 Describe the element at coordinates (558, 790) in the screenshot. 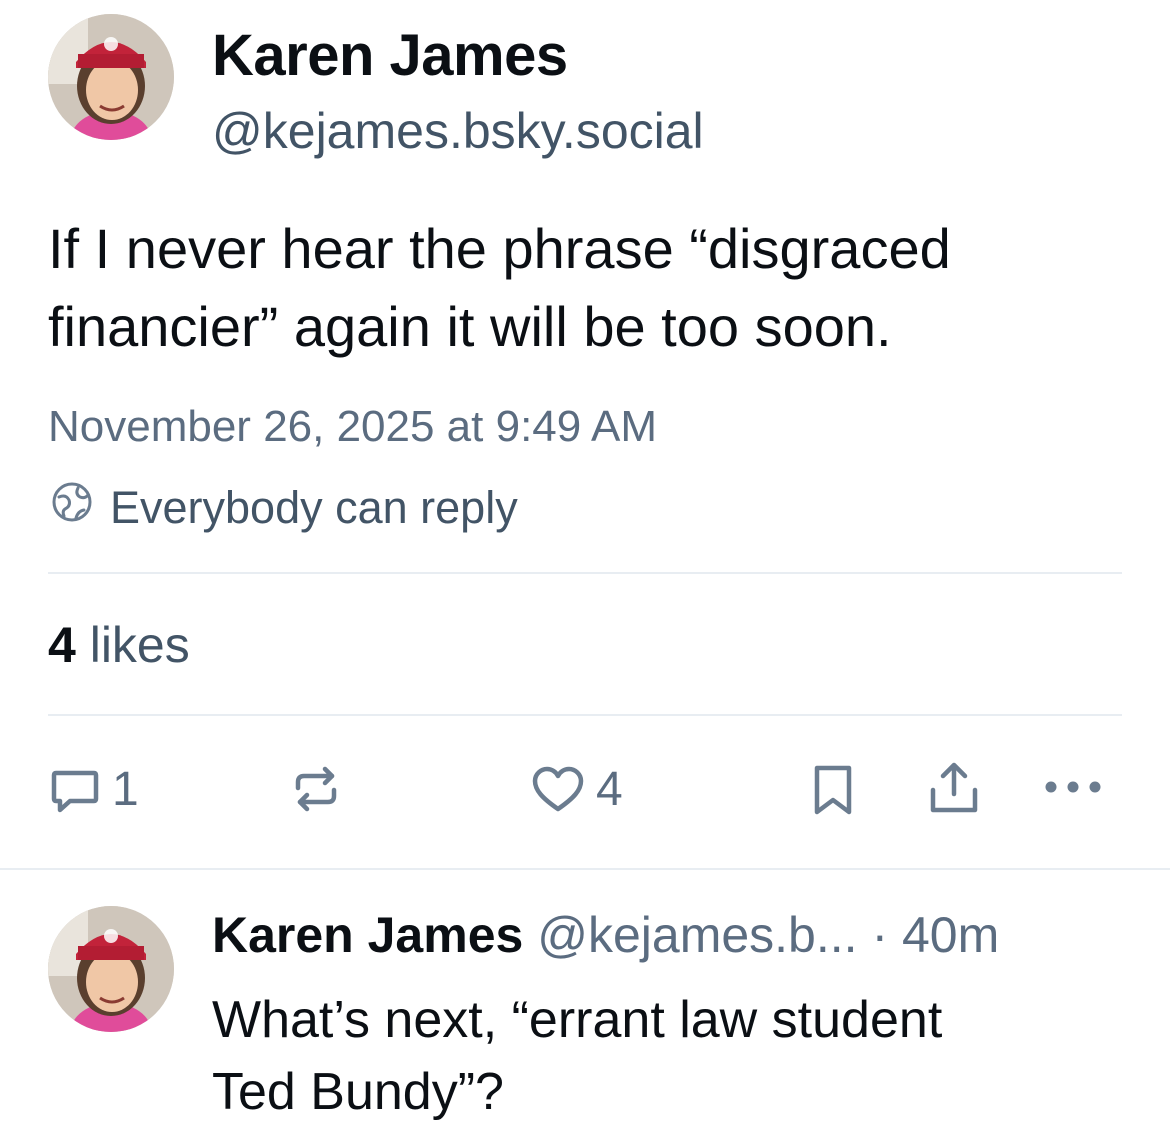

I see `like-icon` at that location.